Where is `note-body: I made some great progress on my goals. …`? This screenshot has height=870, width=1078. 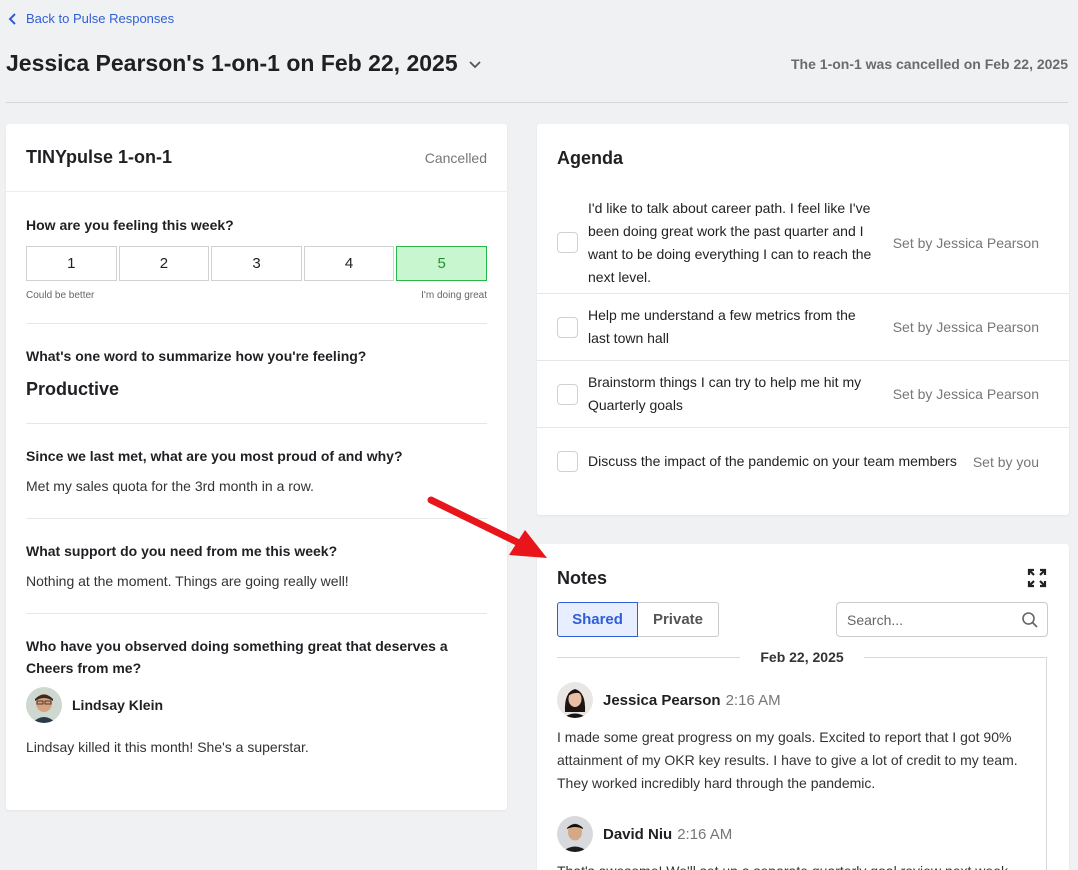
note-body: I made some great progress on my goals. … is located at coordinates (787, 760).